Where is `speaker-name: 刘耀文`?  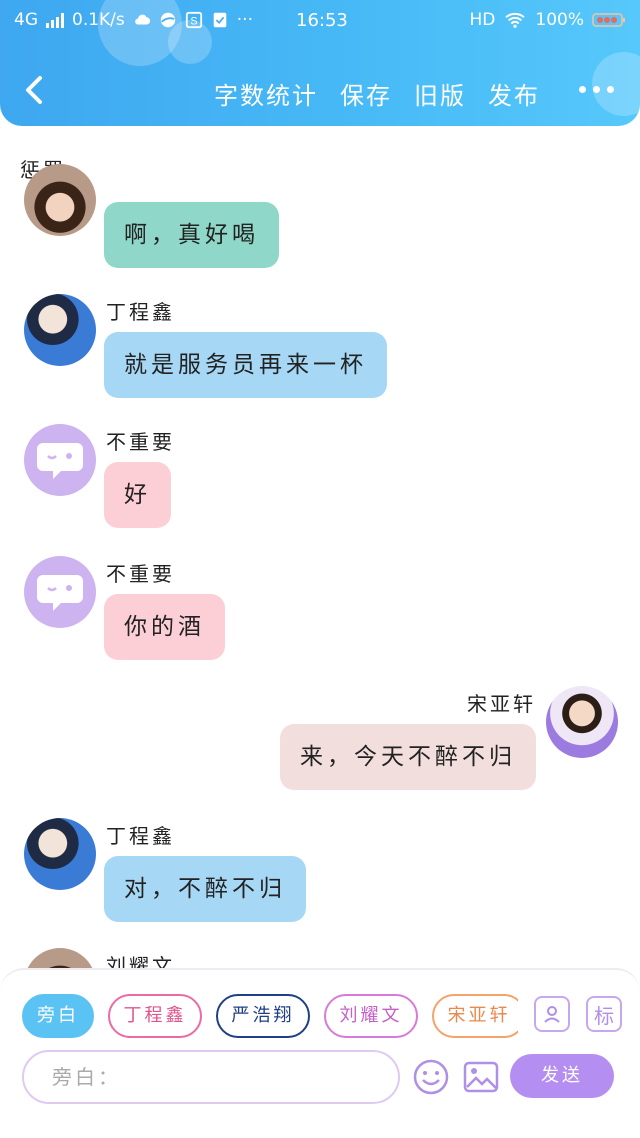
speaker-name: 刘耀文 is located at coordinates (140, 961).